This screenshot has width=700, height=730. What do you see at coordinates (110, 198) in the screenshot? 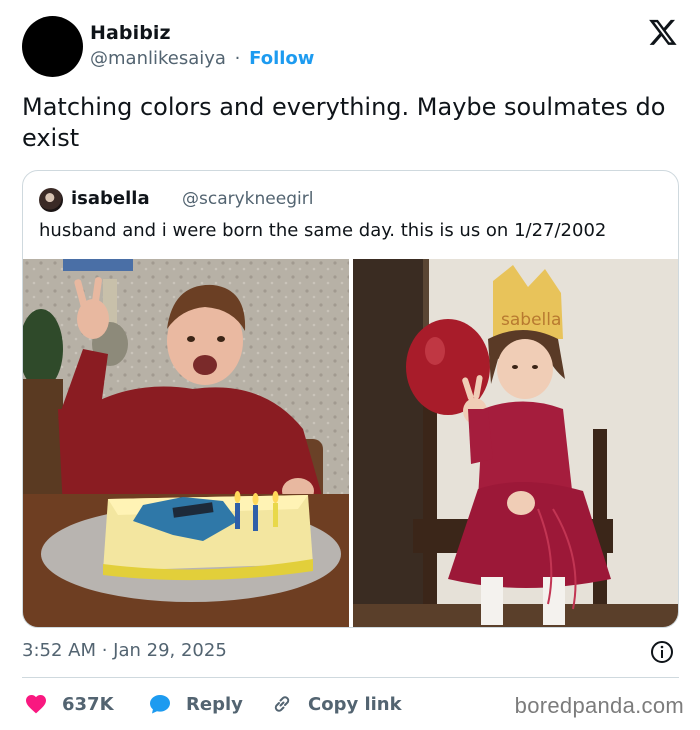
I see `quoted-author-name: isabella` at bounding box center [110, 198].